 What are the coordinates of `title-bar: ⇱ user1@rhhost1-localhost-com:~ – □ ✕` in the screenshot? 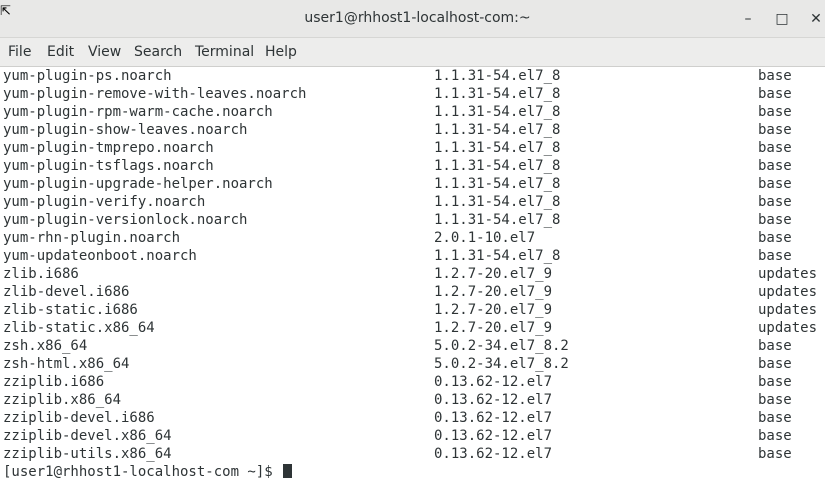 It's located at (412, 19).